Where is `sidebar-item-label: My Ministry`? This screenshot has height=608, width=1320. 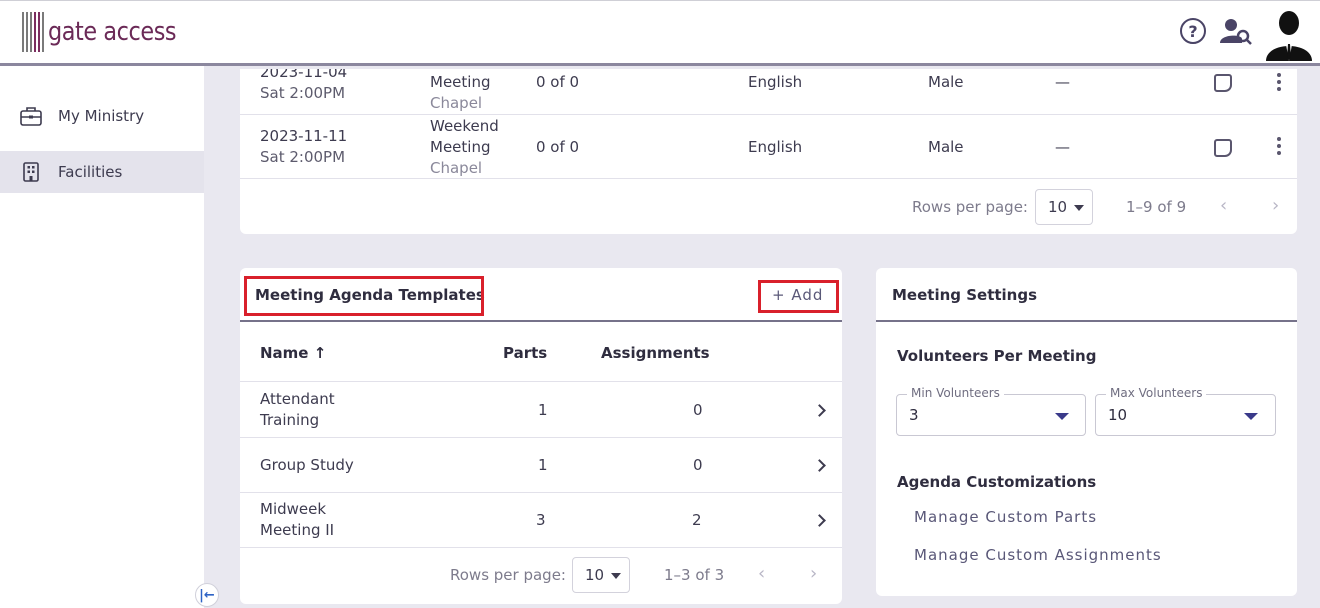
sidebar-item-label: My Ministry is located at coordinates (101, 116).